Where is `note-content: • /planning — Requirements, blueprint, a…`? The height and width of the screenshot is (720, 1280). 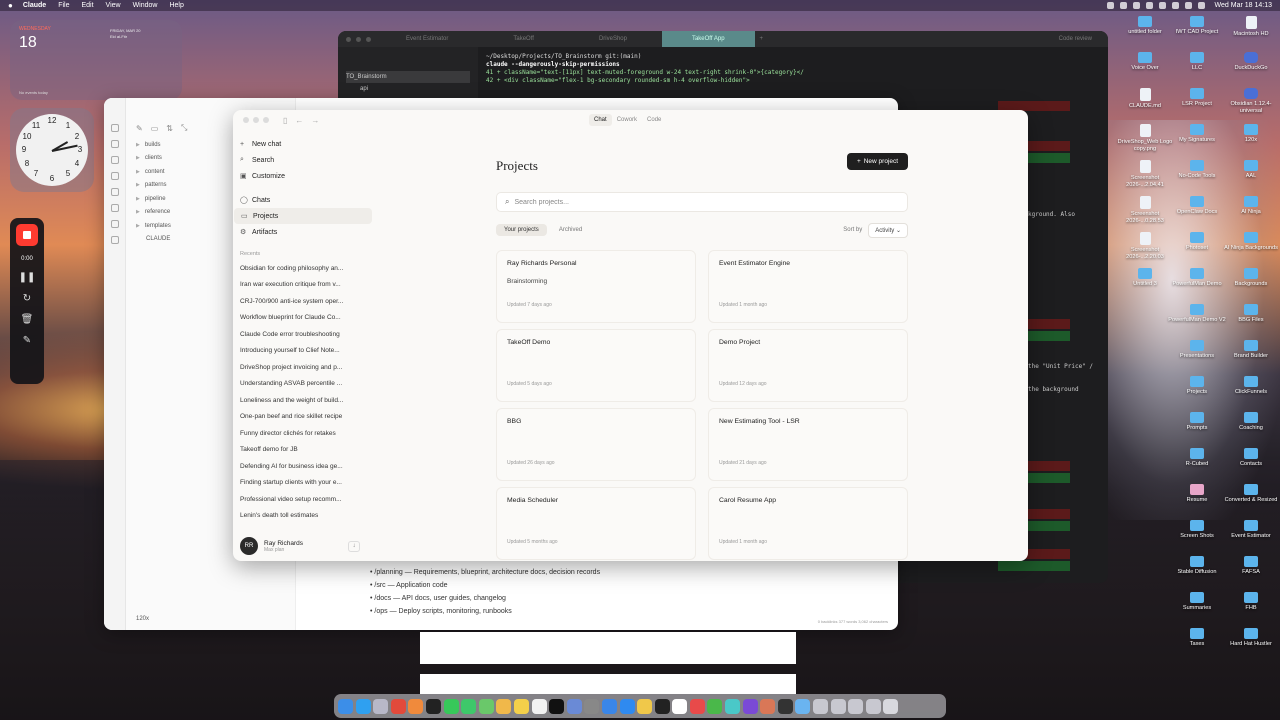
note-content: • /planning — Requirements, blueprint, a… is located at coordinates (485, 592).